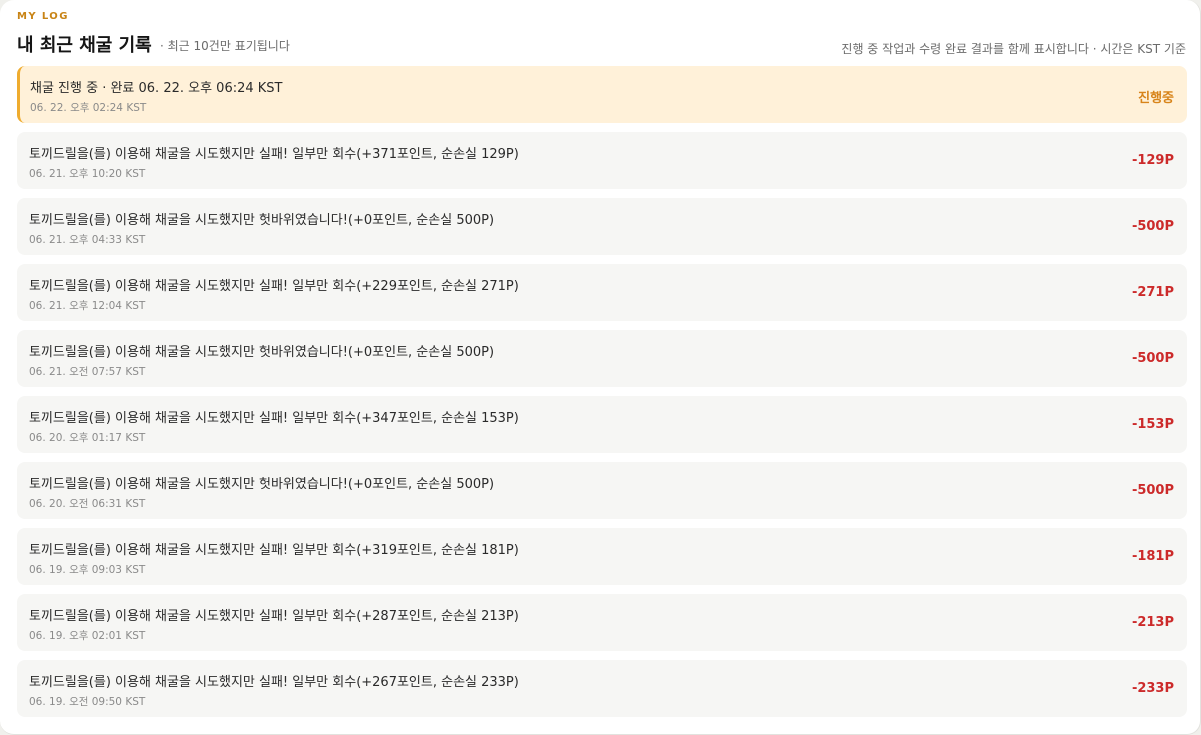  I want to click on section-eyebrow: MY LOG, so click(43, 16).